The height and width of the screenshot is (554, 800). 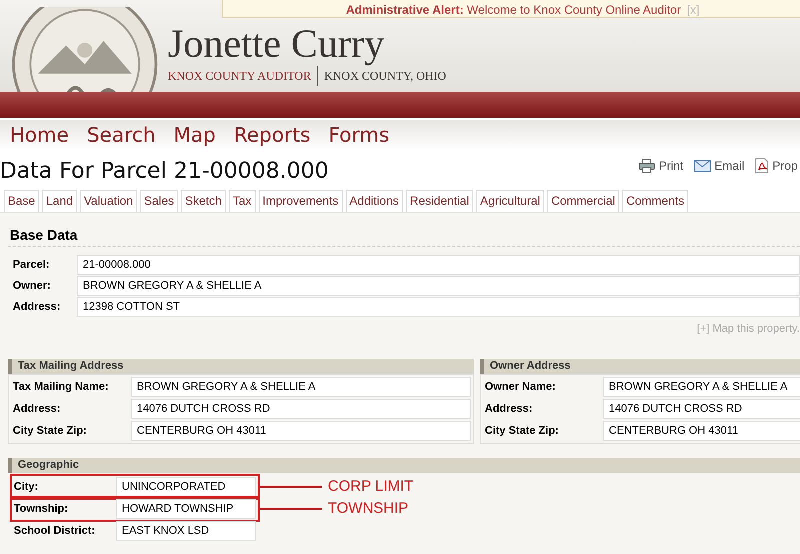 What do you see at coordinates (404, 235) in the screenshot?
I see `section-heading: Base Data` at bounding box center [404, 235].